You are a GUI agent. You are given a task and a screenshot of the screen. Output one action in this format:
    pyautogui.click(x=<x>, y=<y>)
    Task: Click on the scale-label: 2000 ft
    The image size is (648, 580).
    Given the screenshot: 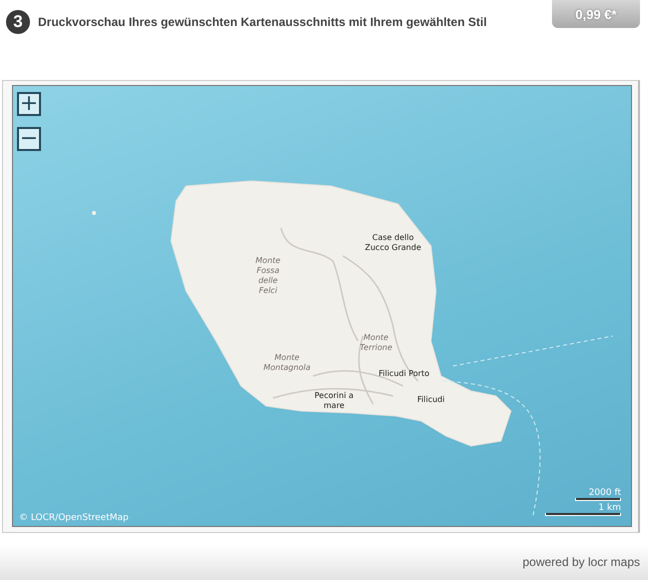 What is the action you would take?
    pyautogui.click(x=604, y=493)
    